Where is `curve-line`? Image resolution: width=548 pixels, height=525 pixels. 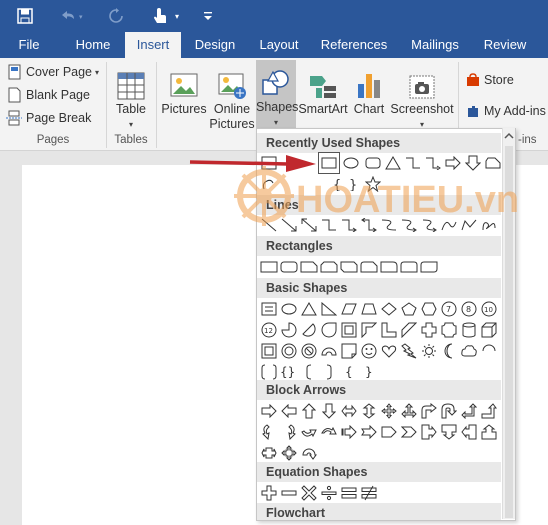
curve-line is located at coordinates (449, 225).